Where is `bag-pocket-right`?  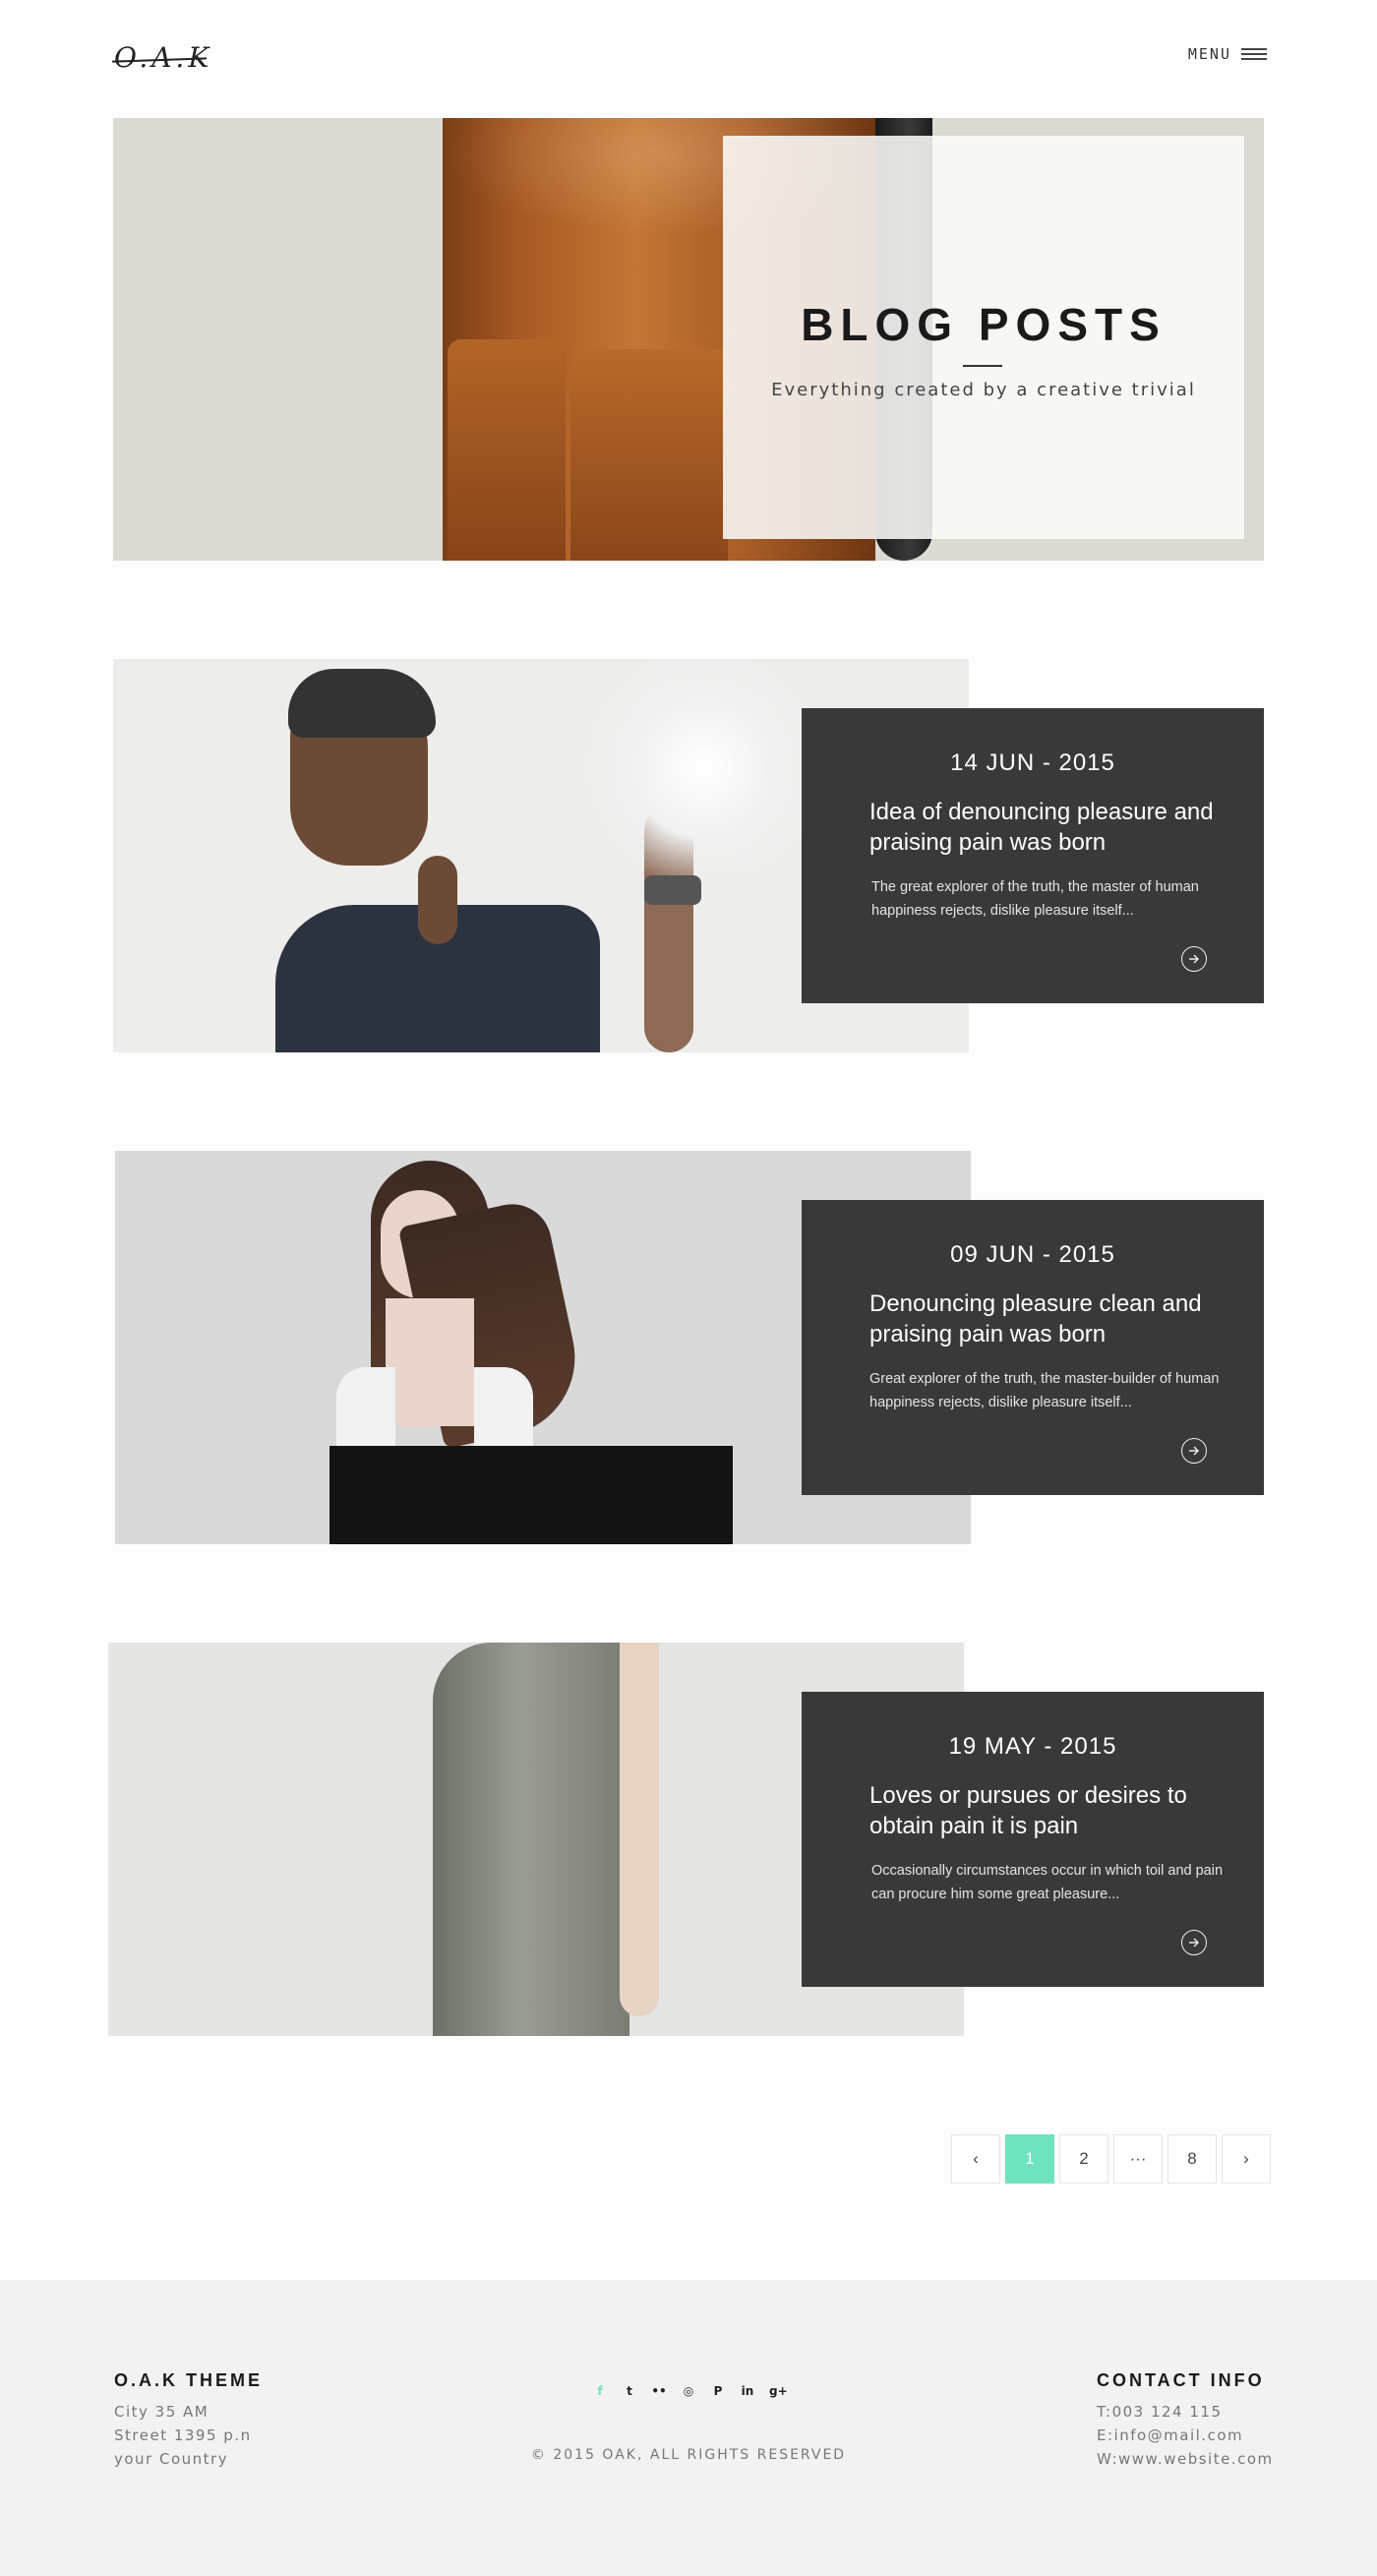
bag-pocket-right is located at coordinates (649, 455).